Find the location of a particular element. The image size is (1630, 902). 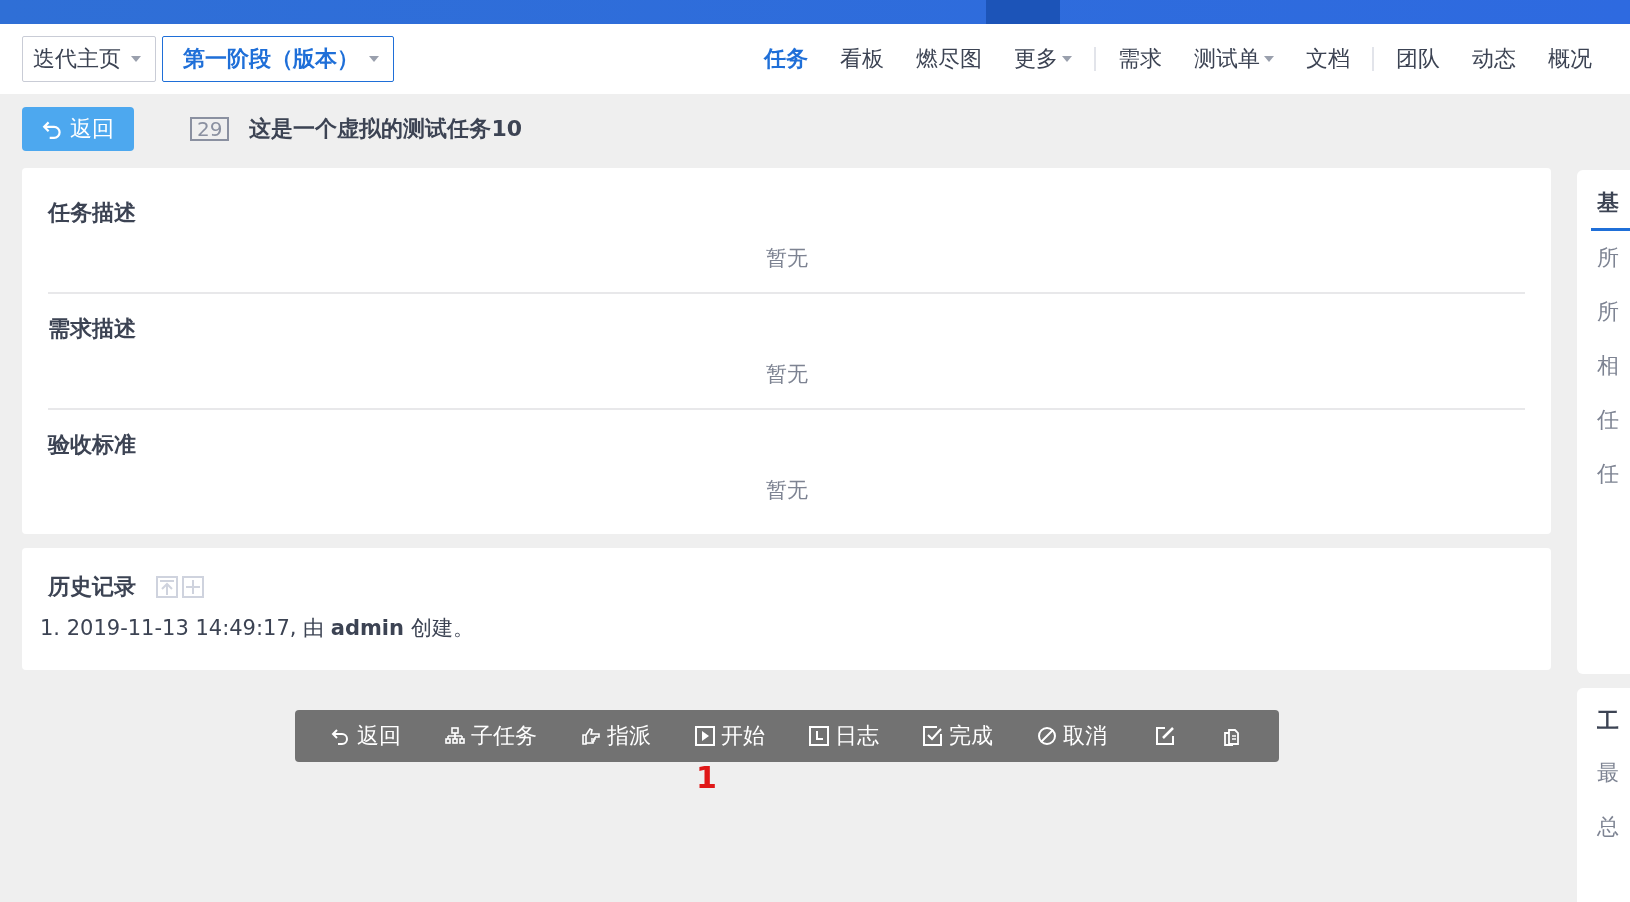

action-button: 完成 is located at coordinates (957, 736).